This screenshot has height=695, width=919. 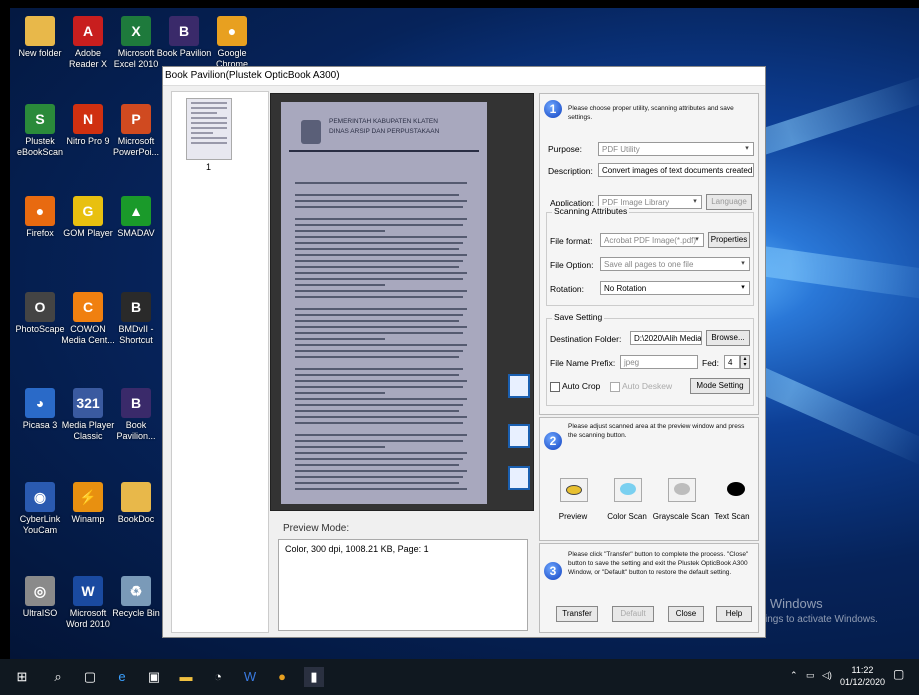 I want to click on photoscape-taskbar-icon: ◔, so click(x=218, y=677).